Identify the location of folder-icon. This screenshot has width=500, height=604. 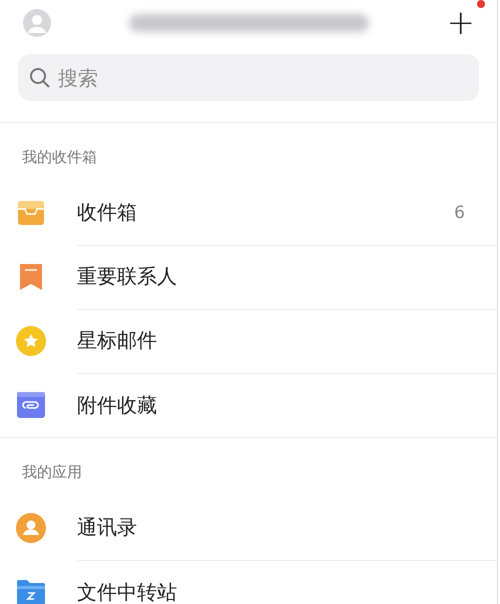
(31, 591).